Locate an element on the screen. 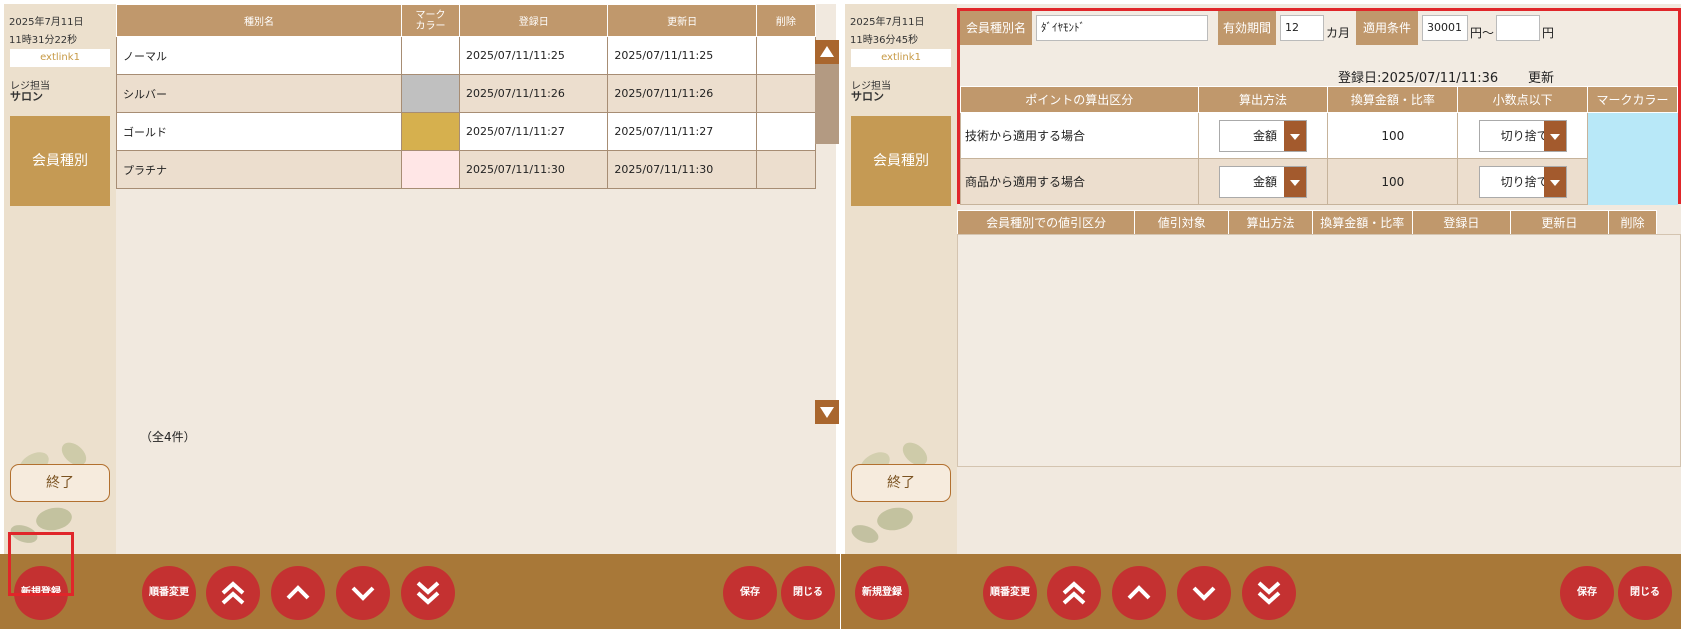  footer-toolbar: 新規登録 順番変更 保存 閉じる is located at coordinates (1261, 593).